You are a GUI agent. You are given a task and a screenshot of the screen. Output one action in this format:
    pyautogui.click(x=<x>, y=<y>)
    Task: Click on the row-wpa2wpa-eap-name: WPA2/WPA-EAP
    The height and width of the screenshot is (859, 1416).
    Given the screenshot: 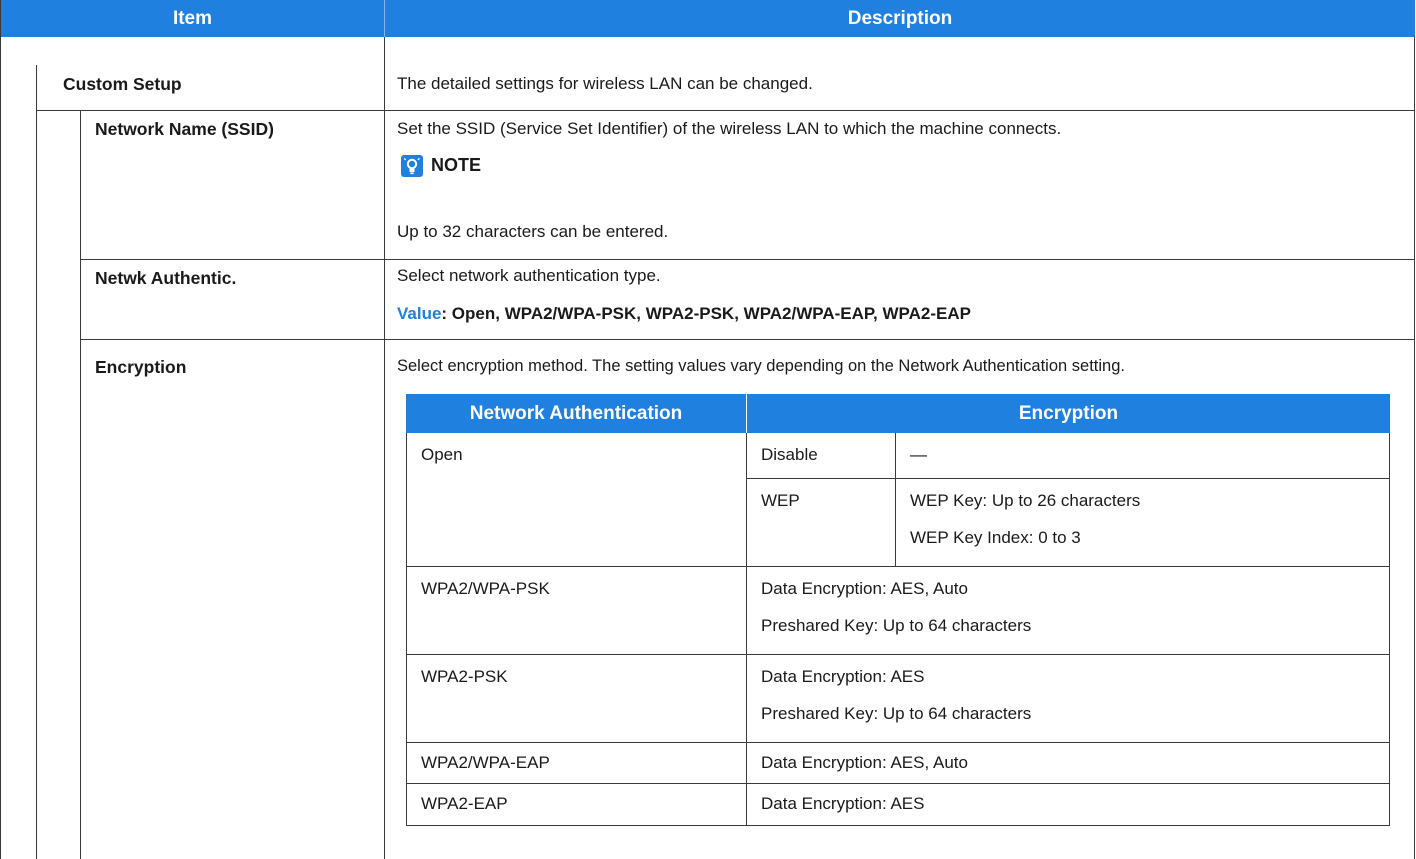 What is the action you would take?
    pyautogui.click(x=485, y=762)
    